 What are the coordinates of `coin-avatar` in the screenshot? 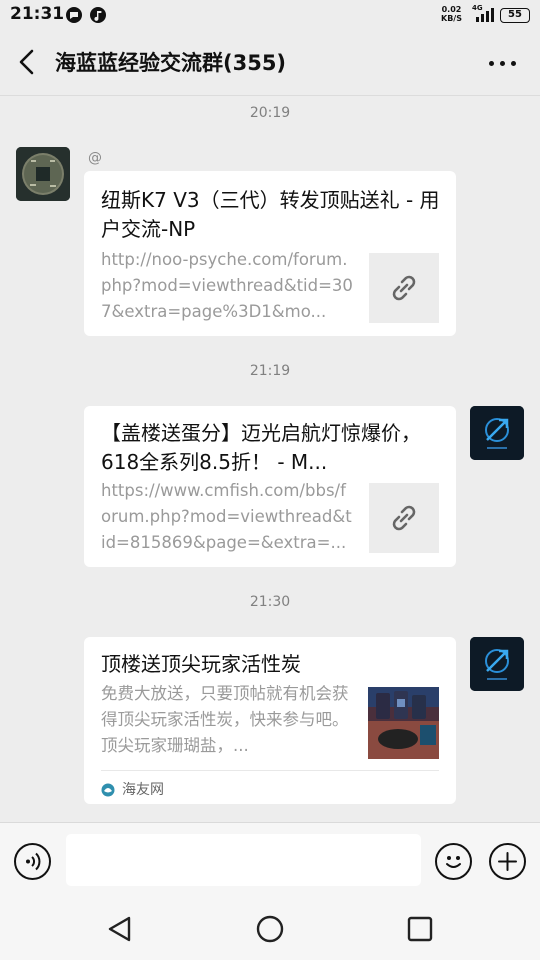 It's located at (43, 174).